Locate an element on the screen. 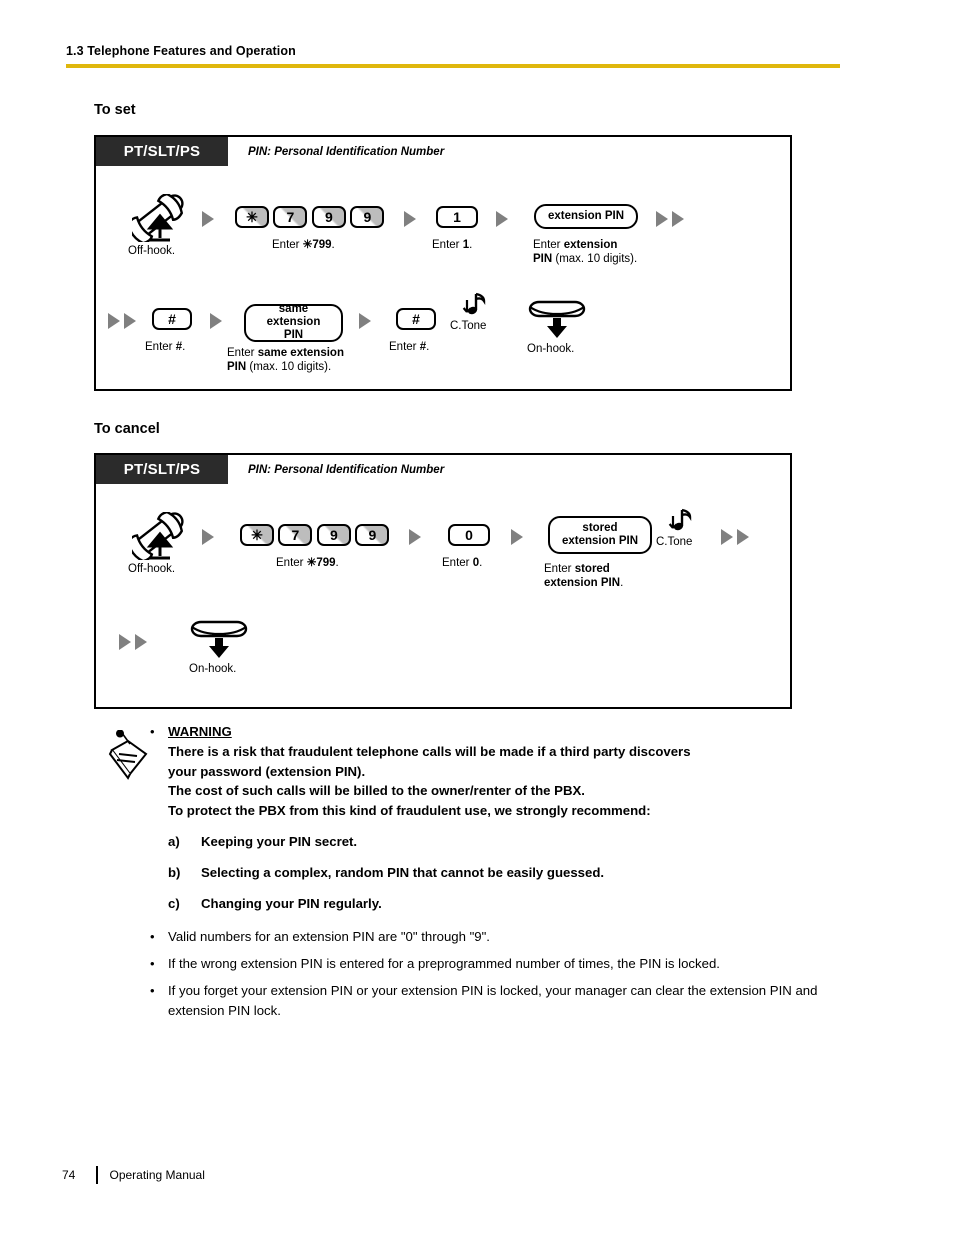 This screenshot has width=954, height=1235. step-caption: Enter stored extension PIN. is located at coordinates (583, 576).